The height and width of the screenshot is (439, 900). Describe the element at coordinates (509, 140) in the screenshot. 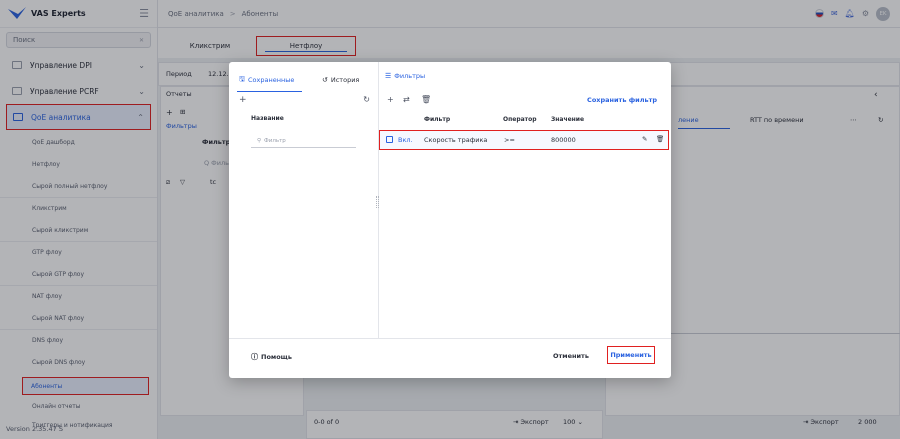

I see `operator-value: >=` at that location.